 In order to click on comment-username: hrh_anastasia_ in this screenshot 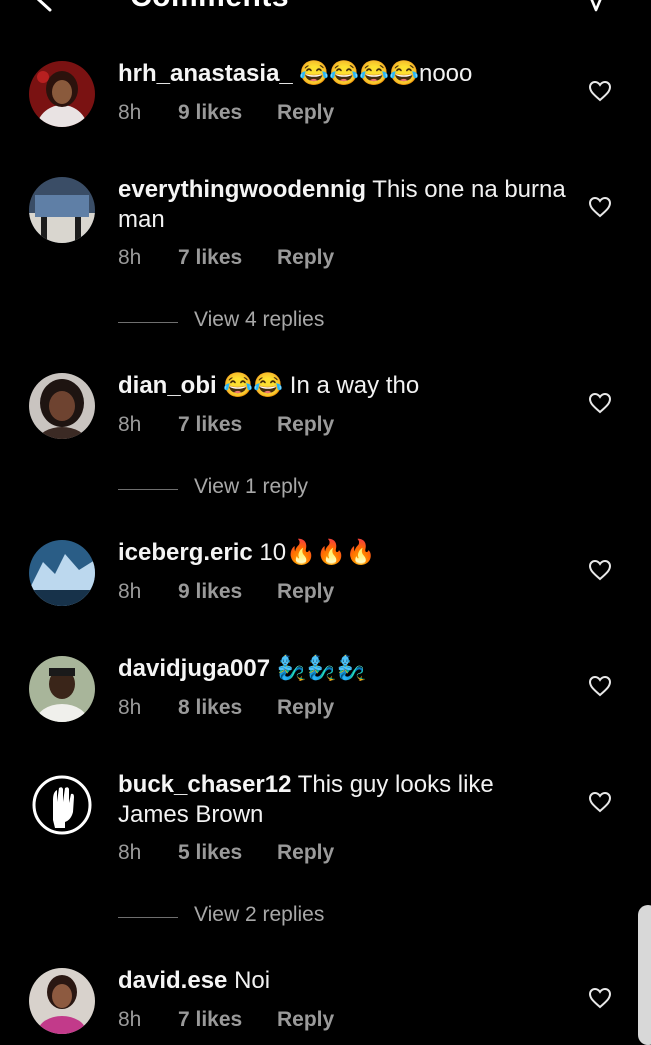, I will do `click(205, 73)`.